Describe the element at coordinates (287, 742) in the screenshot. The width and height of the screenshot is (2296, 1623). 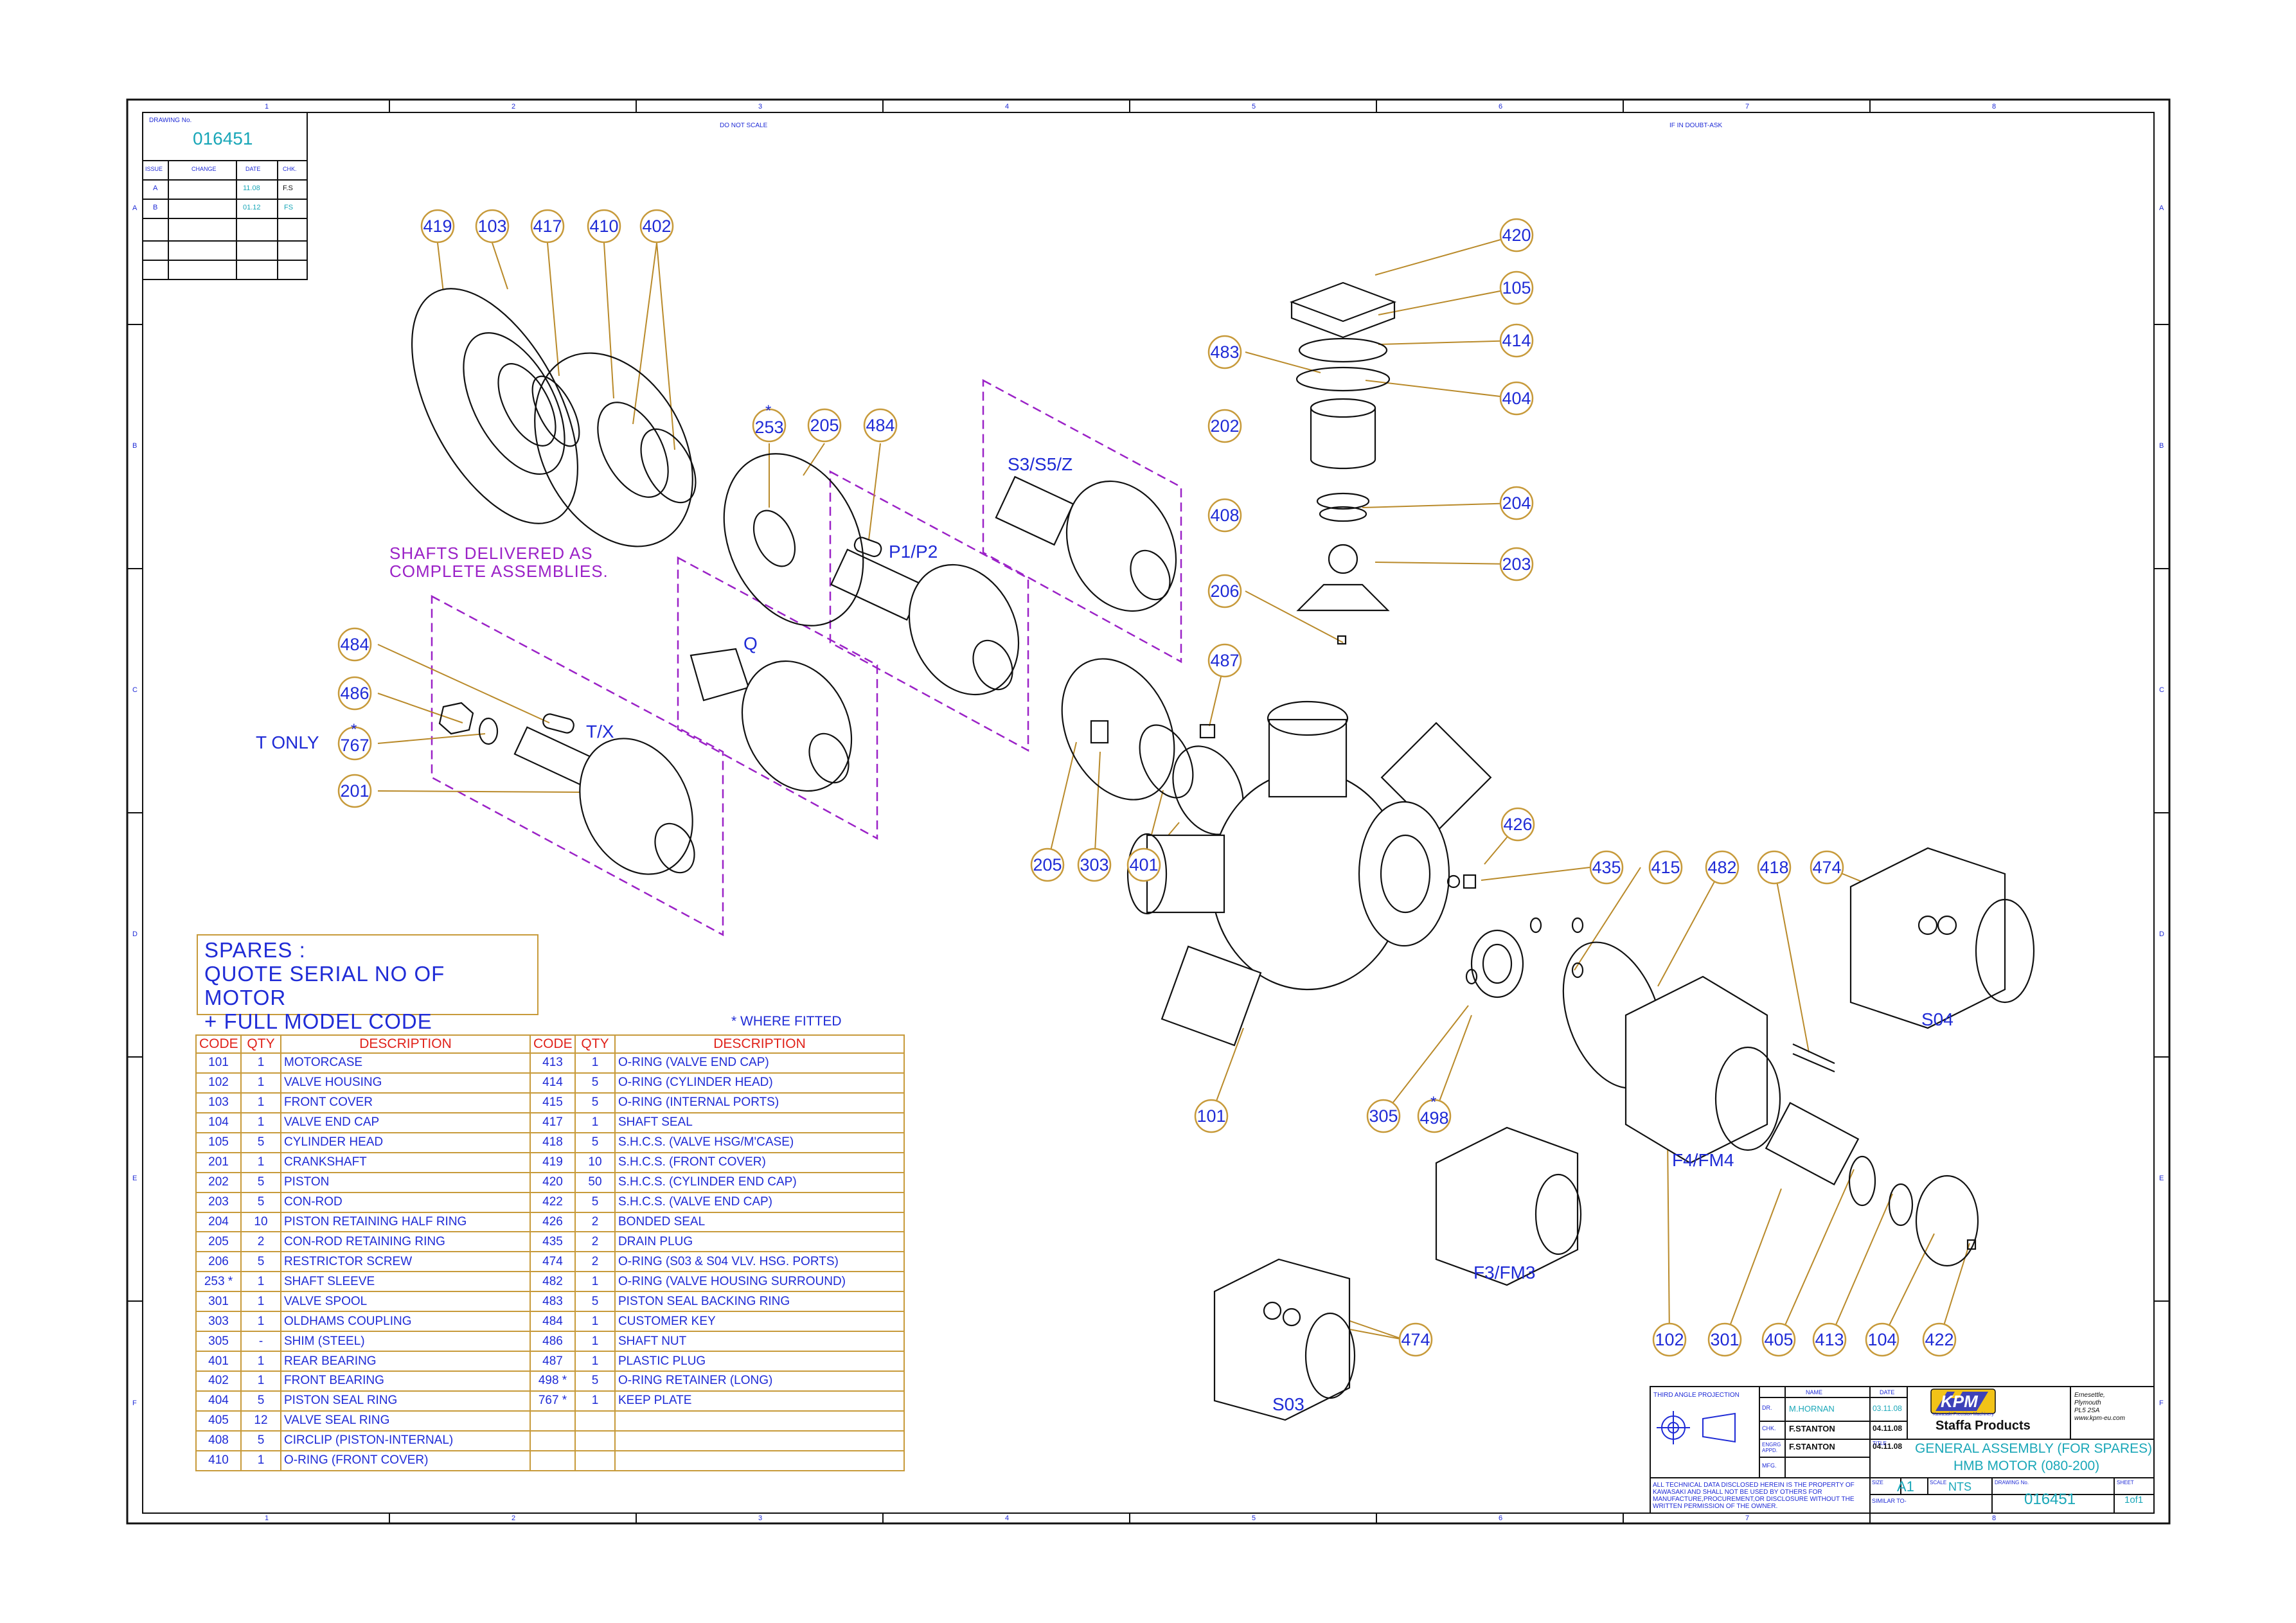
I see `label-t-only: T ONLY` at that location.